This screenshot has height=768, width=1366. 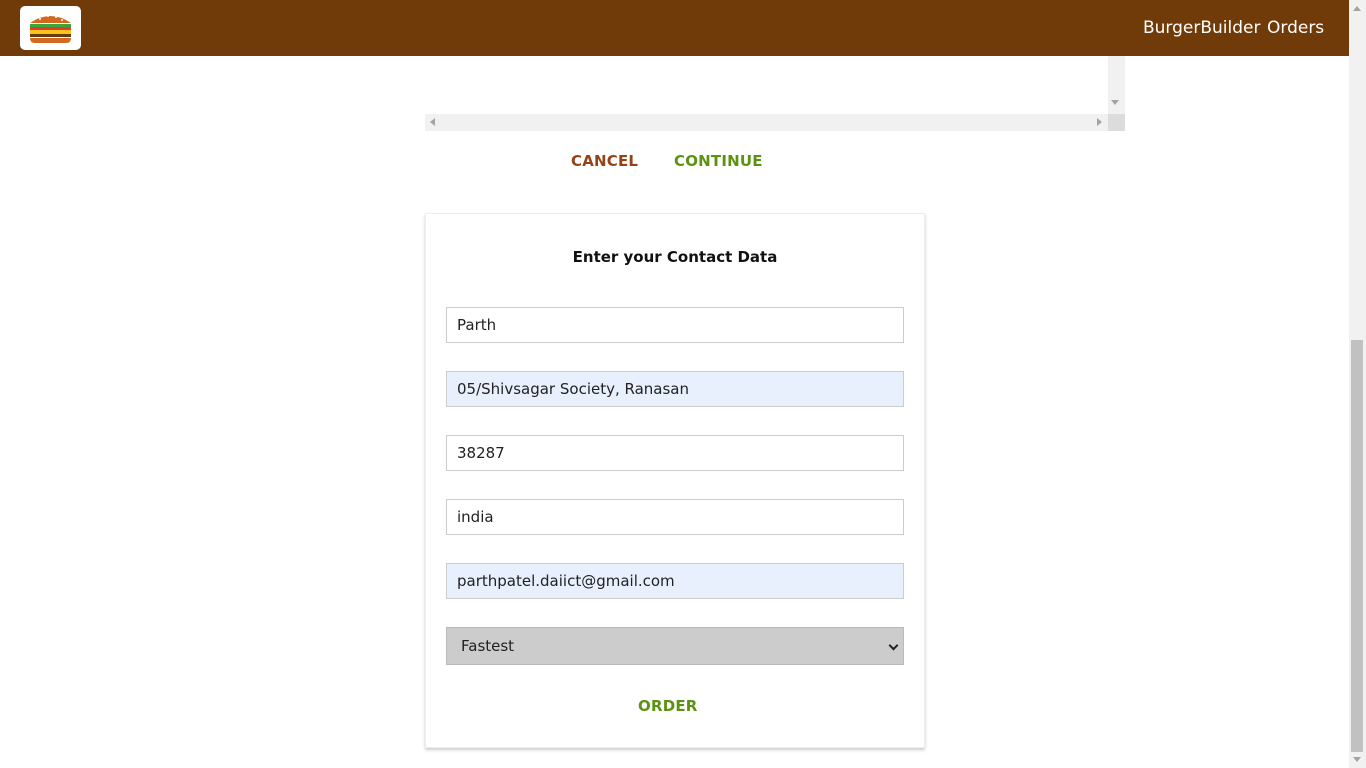 What do you see at coordinates (1116, 85) in the screenshot?
I see `vertical-scrollbar` at bounding box center [1116, 85].